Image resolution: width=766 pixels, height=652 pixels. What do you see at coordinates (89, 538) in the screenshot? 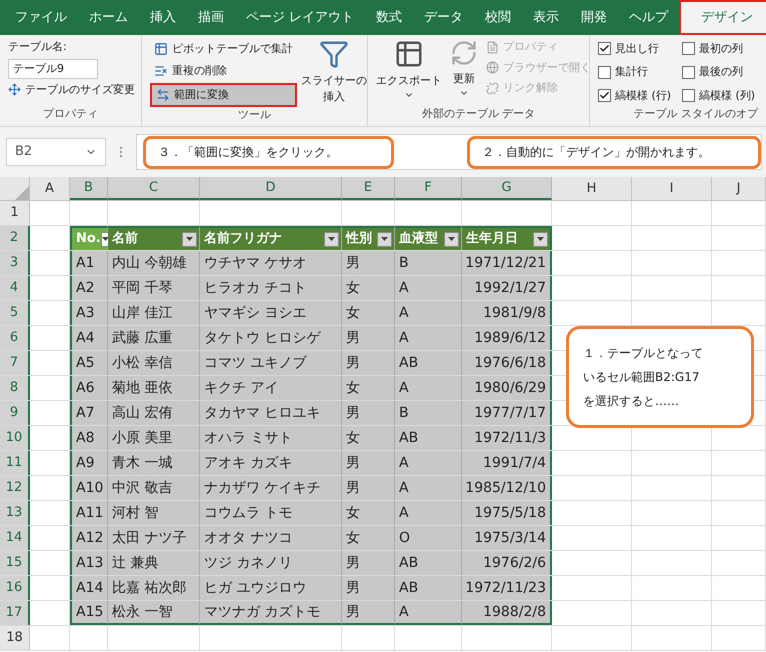
I see `table-cell: A12` at bounding box center [89, 538].